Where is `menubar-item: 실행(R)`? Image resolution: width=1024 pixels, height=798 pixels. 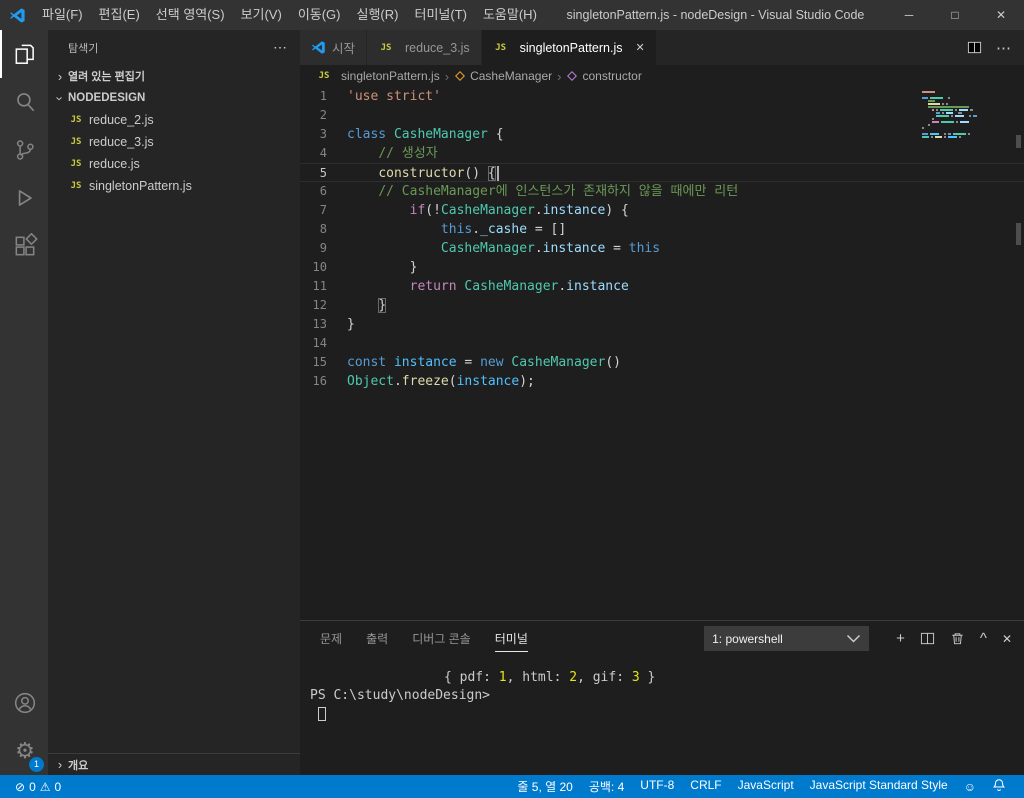
menubar-item: 실행(R) is located at coordinates (378, 15).